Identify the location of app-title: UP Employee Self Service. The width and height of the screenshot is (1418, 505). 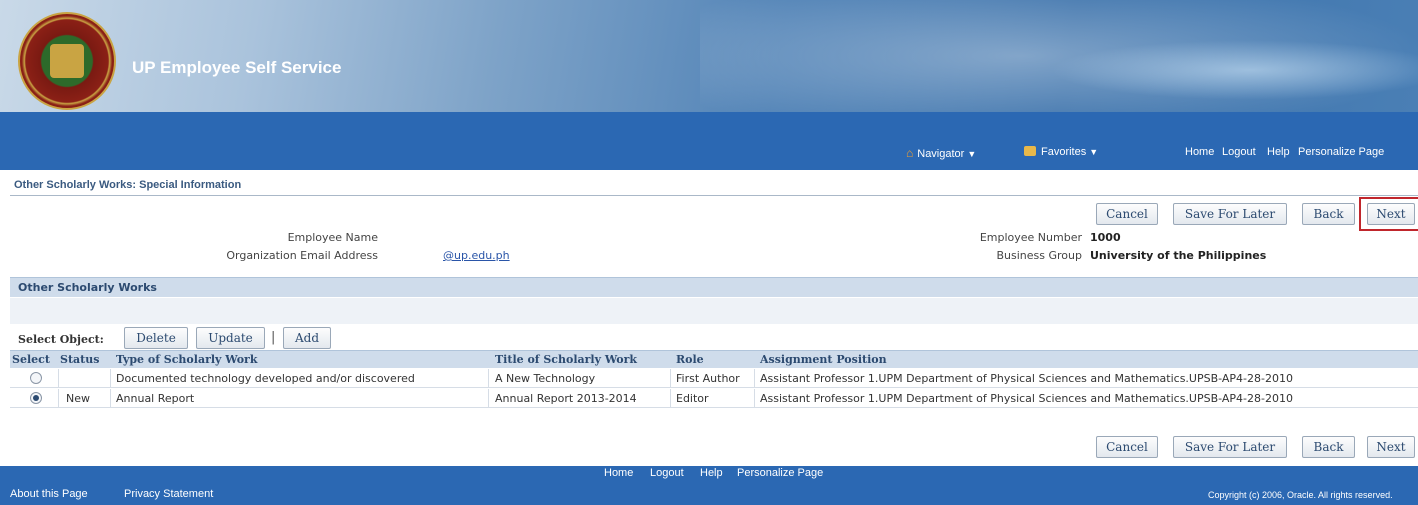
(237, 67).